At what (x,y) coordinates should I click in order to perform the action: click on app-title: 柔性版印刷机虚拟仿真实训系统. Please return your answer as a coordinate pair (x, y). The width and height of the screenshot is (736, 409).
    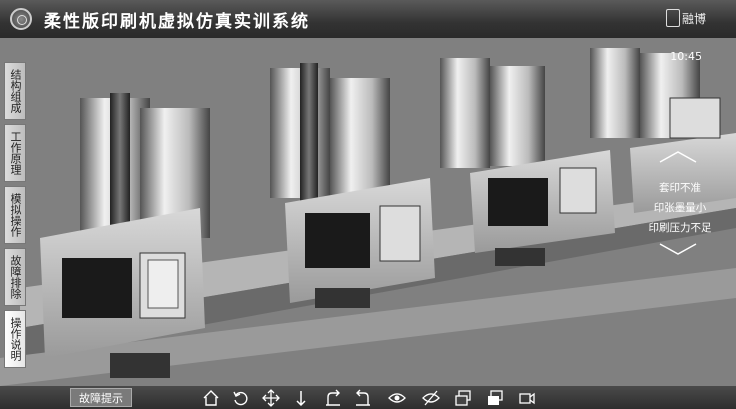
    Looking at the image, I should click on (177, 22).